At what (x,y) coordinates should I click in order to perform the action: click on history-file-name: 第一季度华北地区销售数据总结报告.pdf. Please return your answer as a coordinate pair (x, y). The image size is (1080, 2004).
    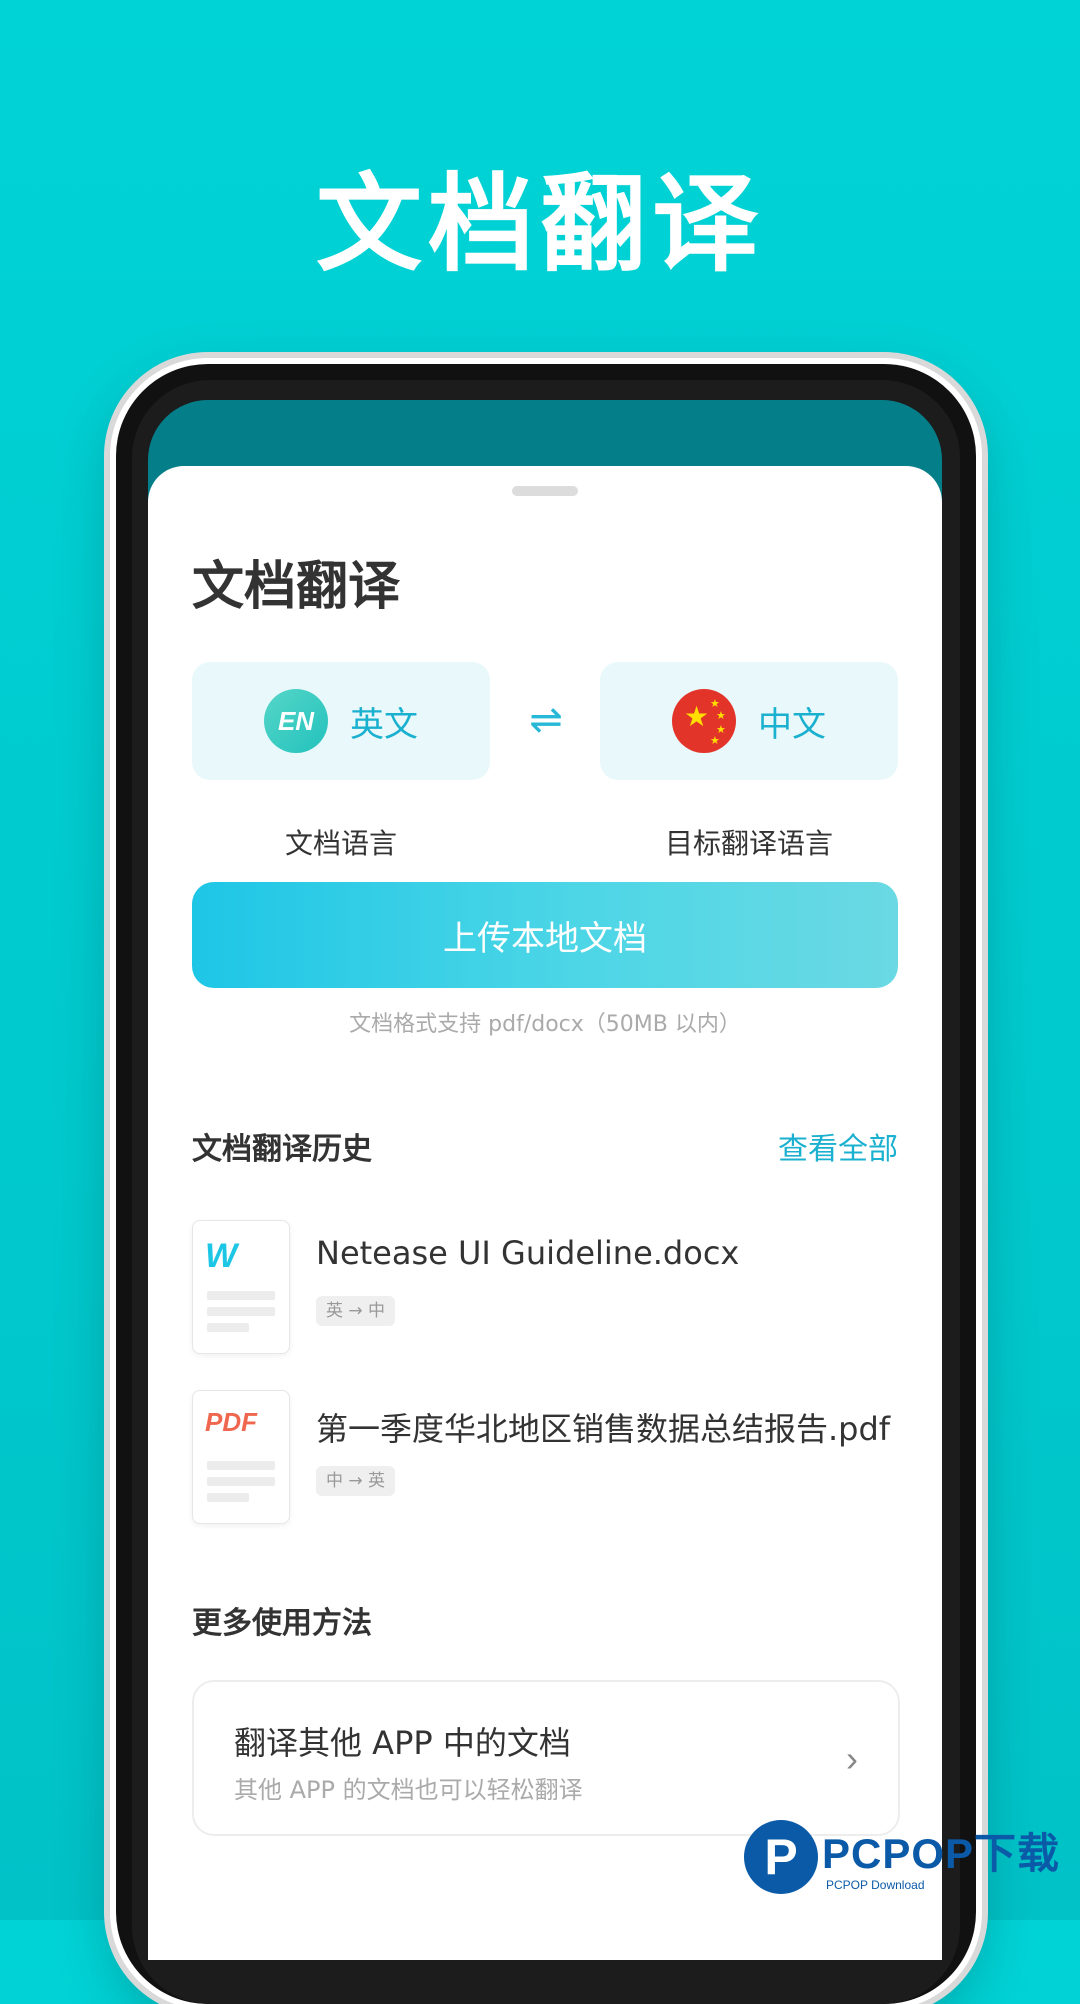
    Looking at the image, I should click on (603, 1429).